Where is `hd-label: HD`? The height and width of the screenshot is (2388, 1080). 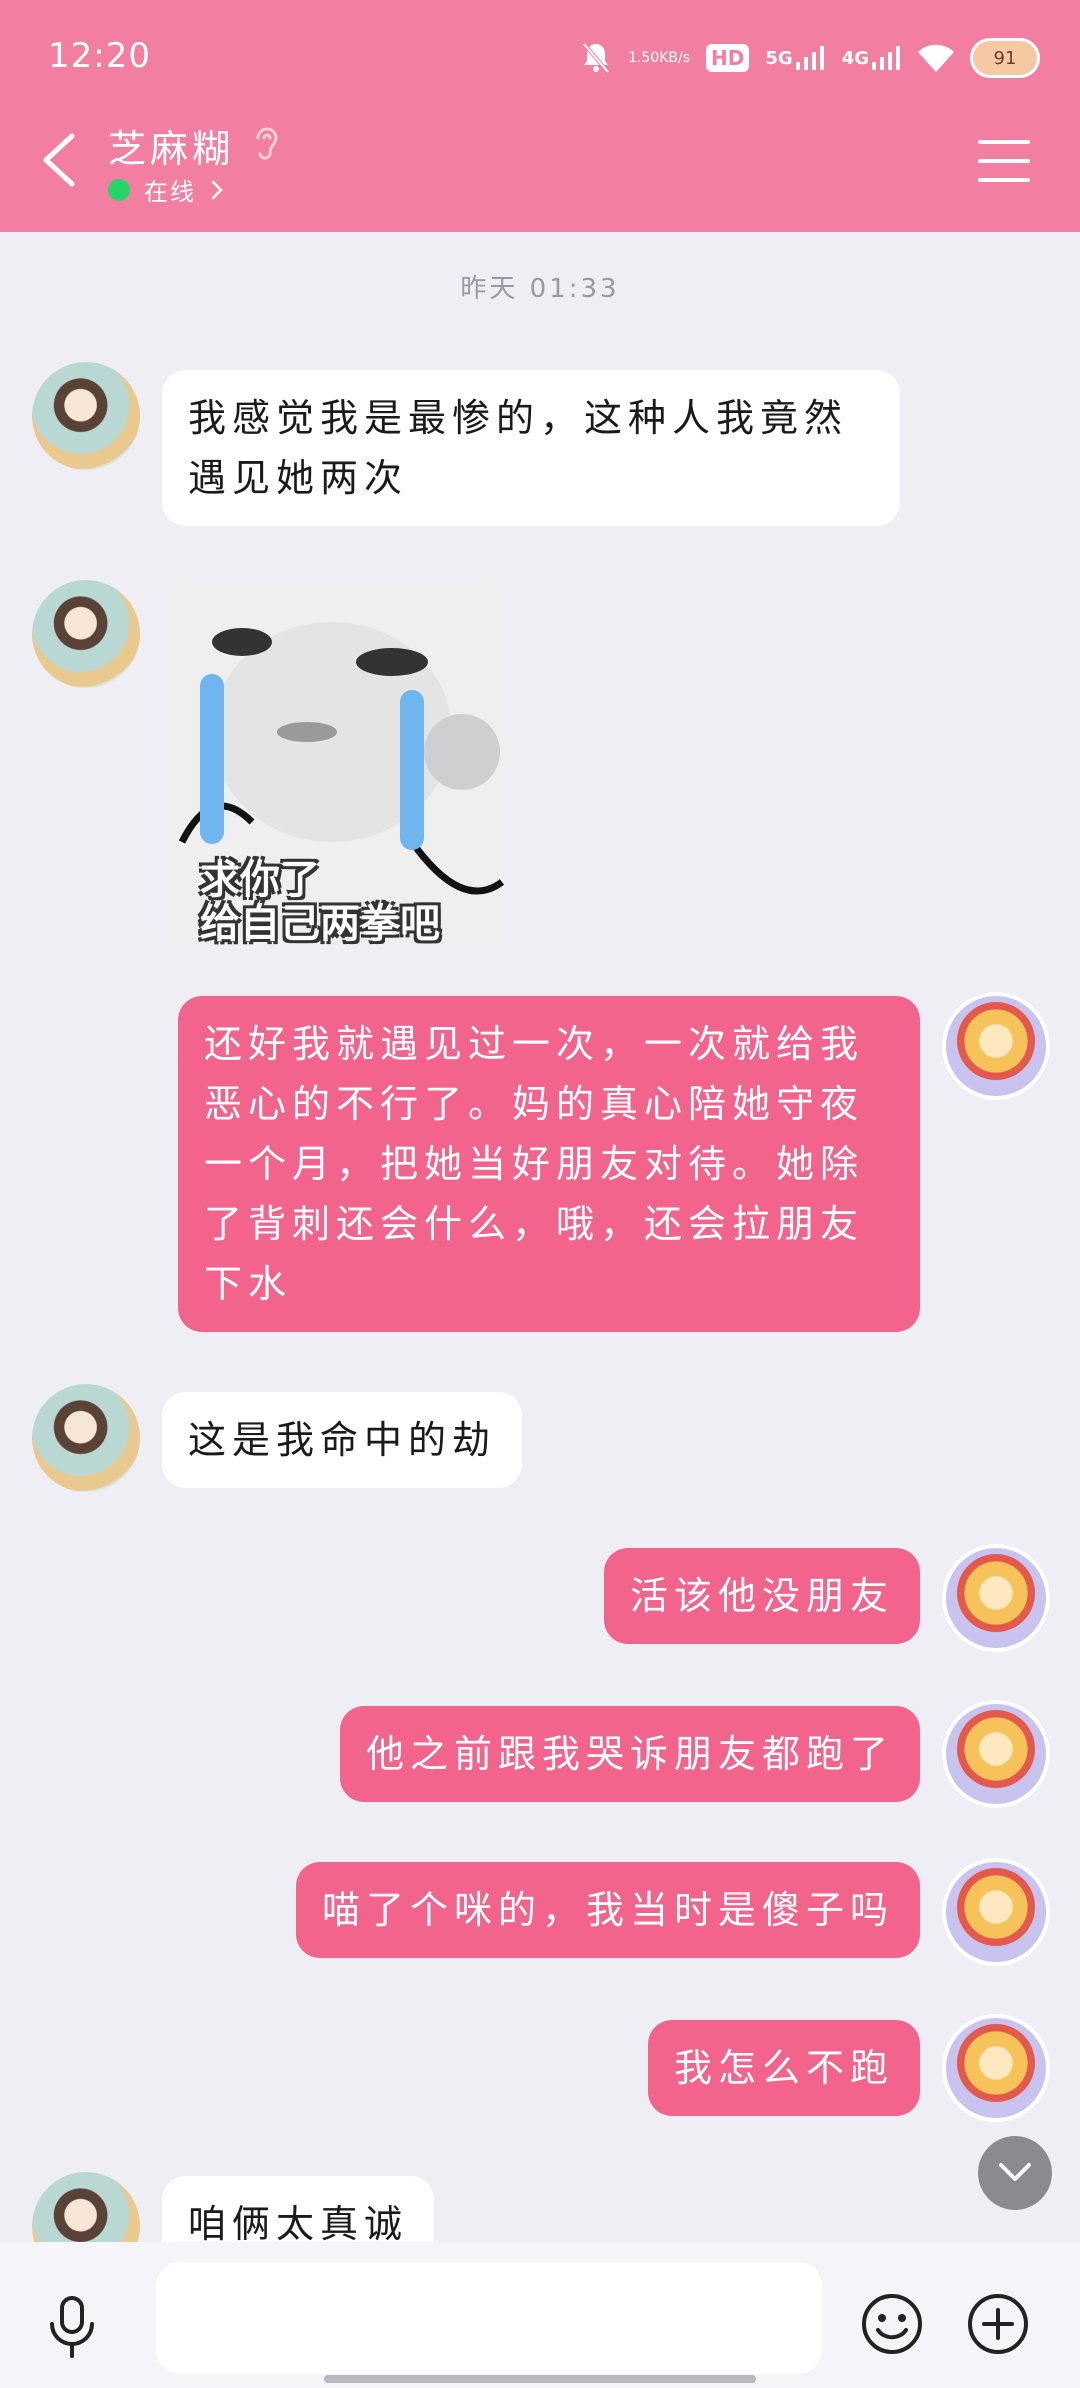
hd-label: HD is located at coordinates (728, 58).